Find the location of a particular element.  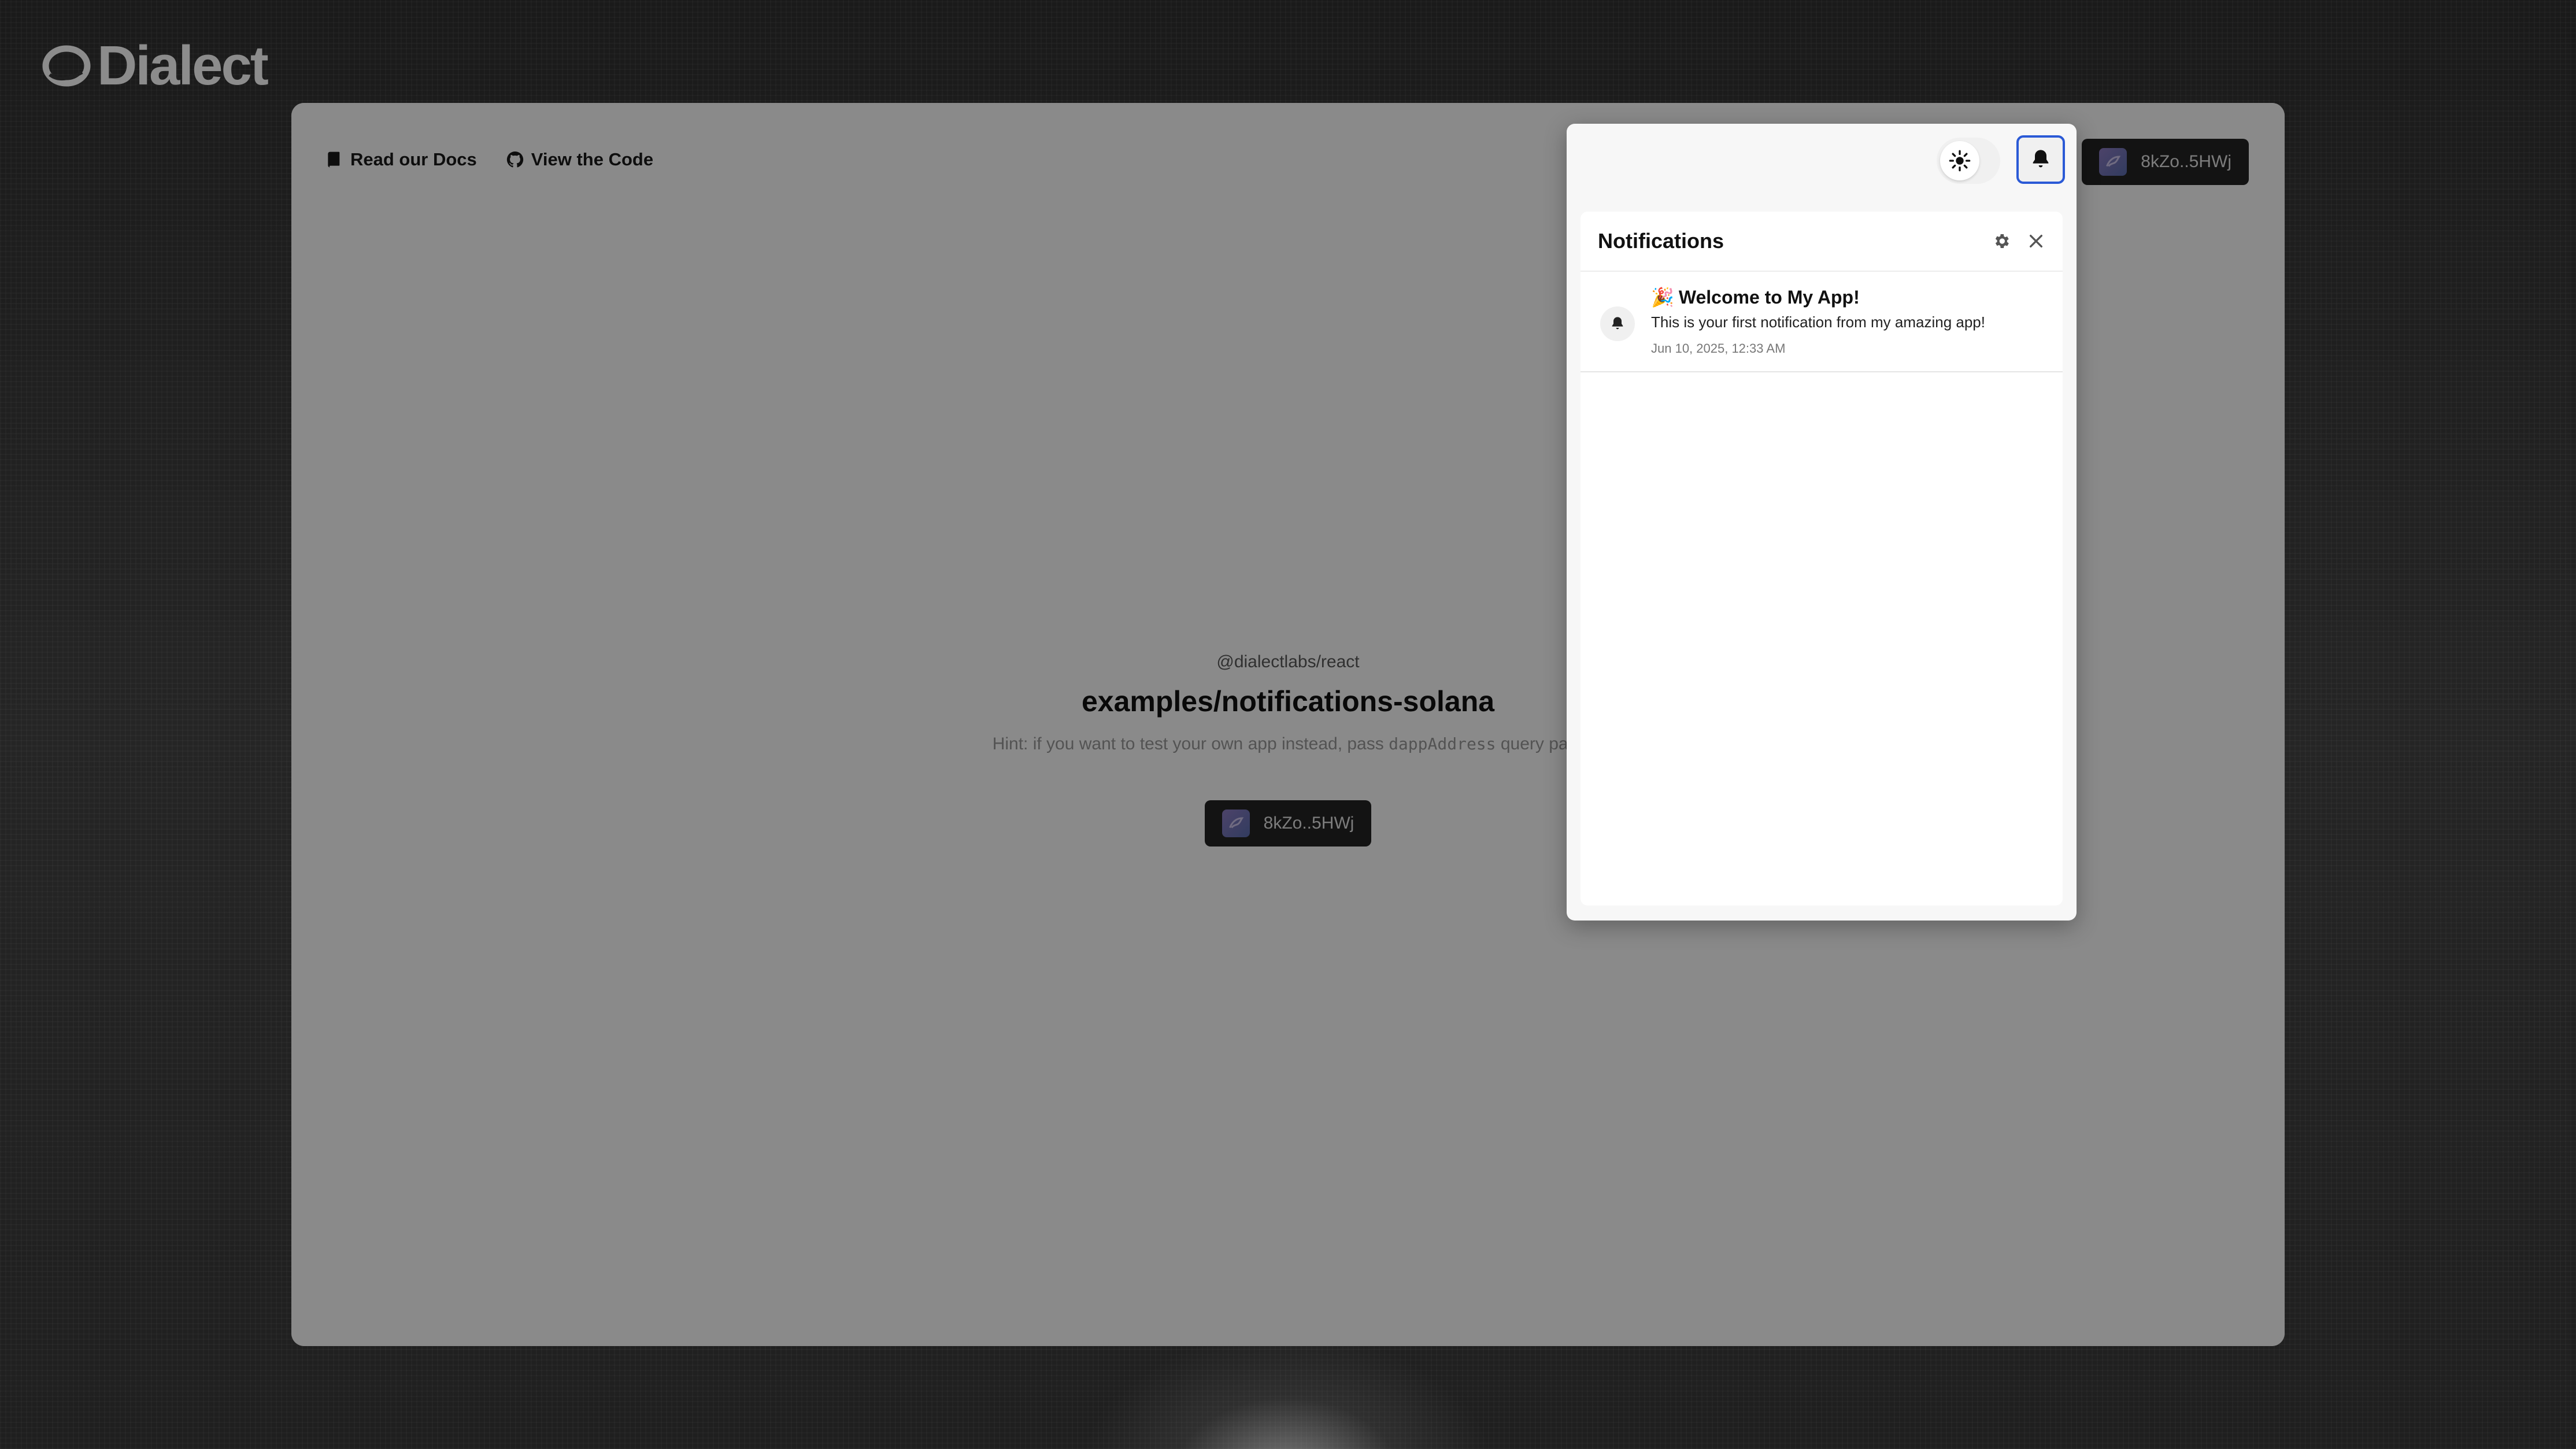

notifications-bell-button is located at coordinates (2041, 159).